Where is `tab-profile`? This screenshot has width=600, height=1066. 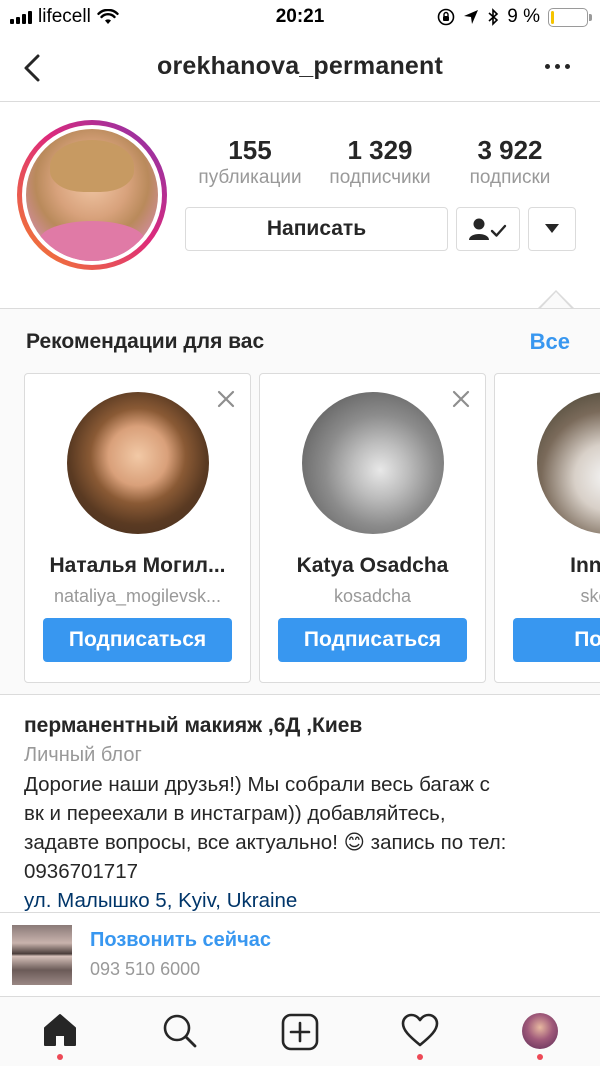 tab-profile is located at coordinates (540, 1031).